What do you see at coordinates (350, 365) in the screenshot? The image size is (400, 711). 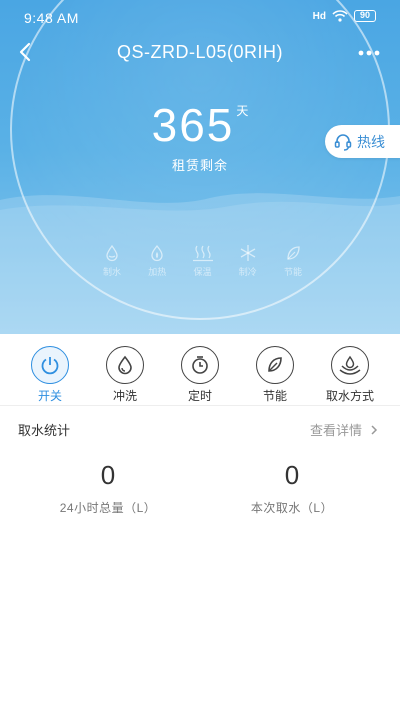 I see `water-mode-icon` at bounding box center [350, 365].